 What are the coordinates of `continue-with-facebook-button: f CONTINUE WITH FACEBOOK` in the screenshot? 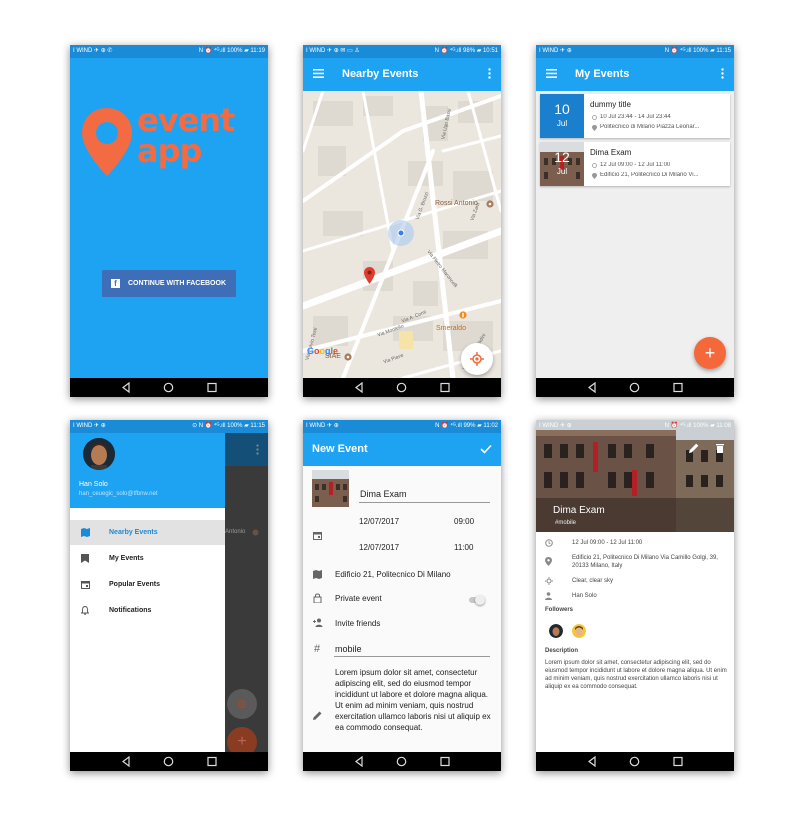 It's located at (169, 283).